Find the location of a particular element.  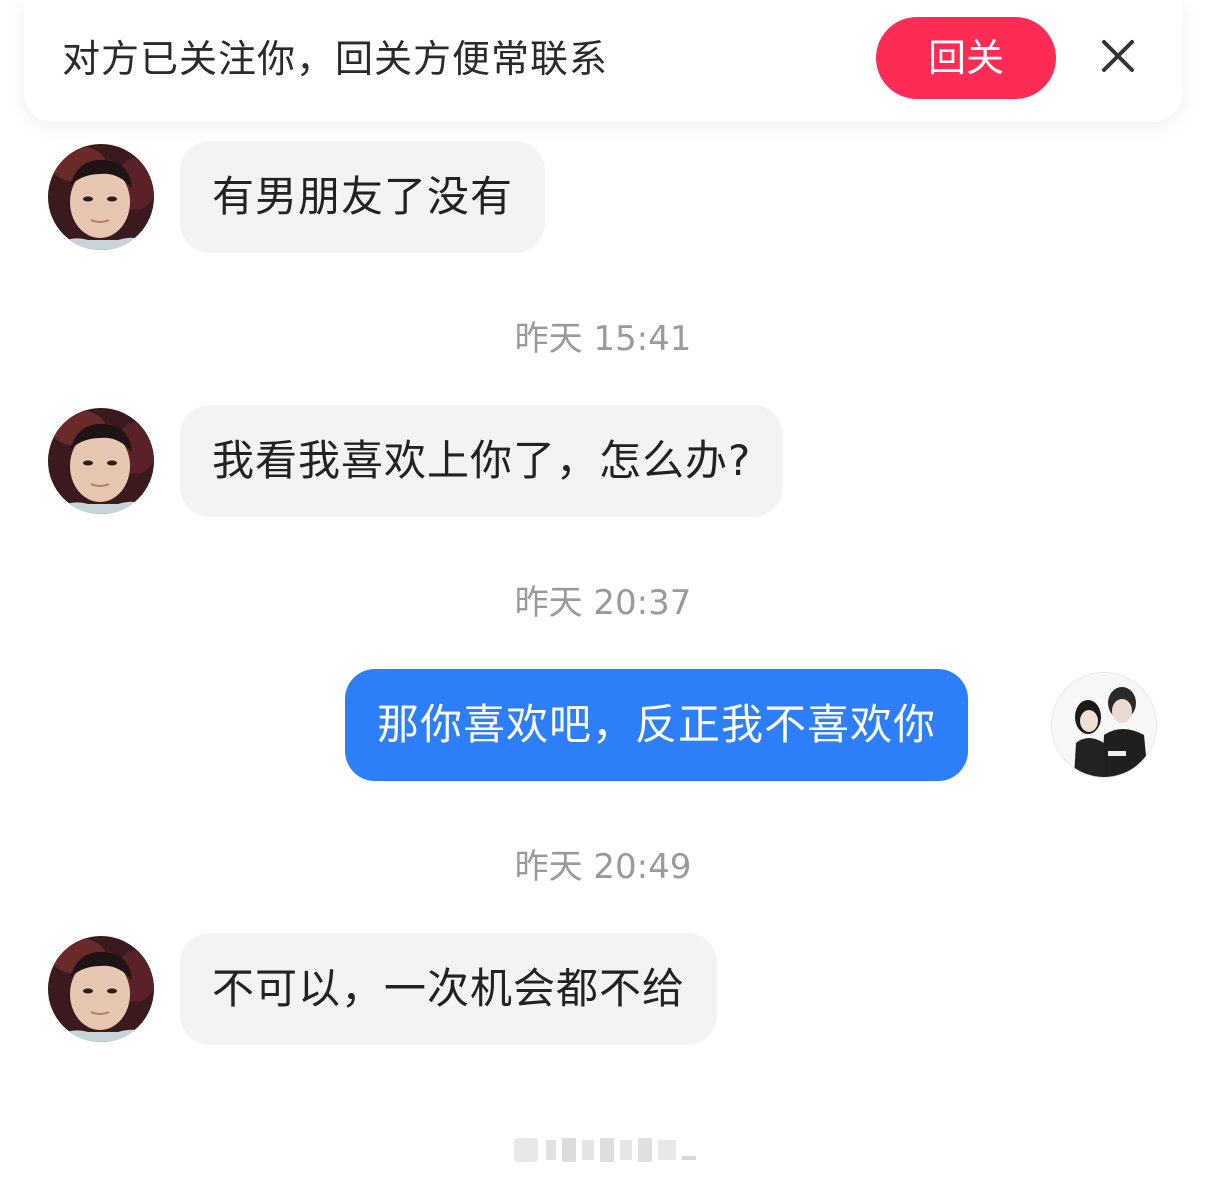

follow-back-banner: 对方已关注你，回关方便常联系 回关 is located at coordinates (603, 61).